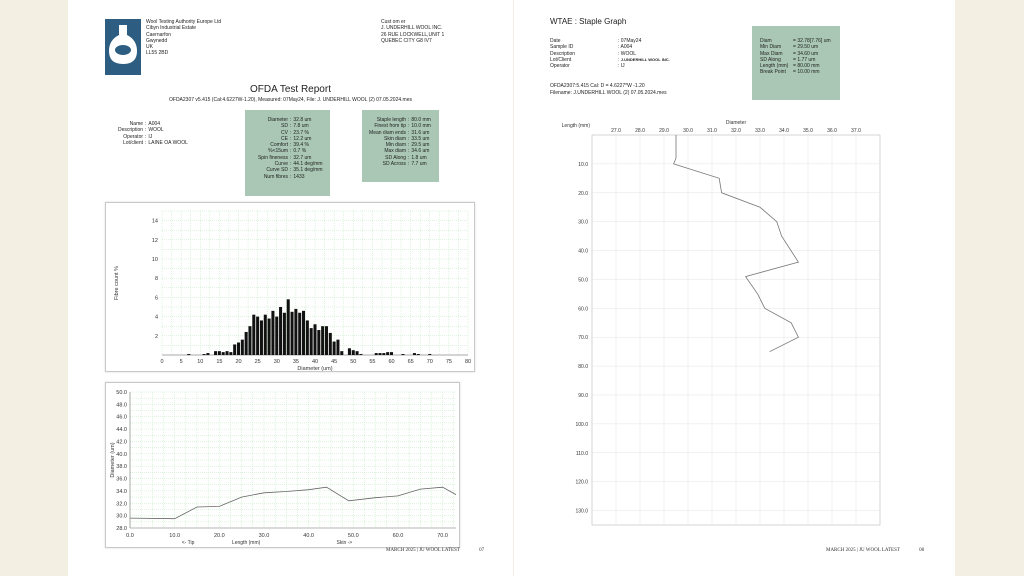  Describe the element at coordinates (113, 459) in the screenshot. I see `y-axis-label: Diameter (um)` at that location.